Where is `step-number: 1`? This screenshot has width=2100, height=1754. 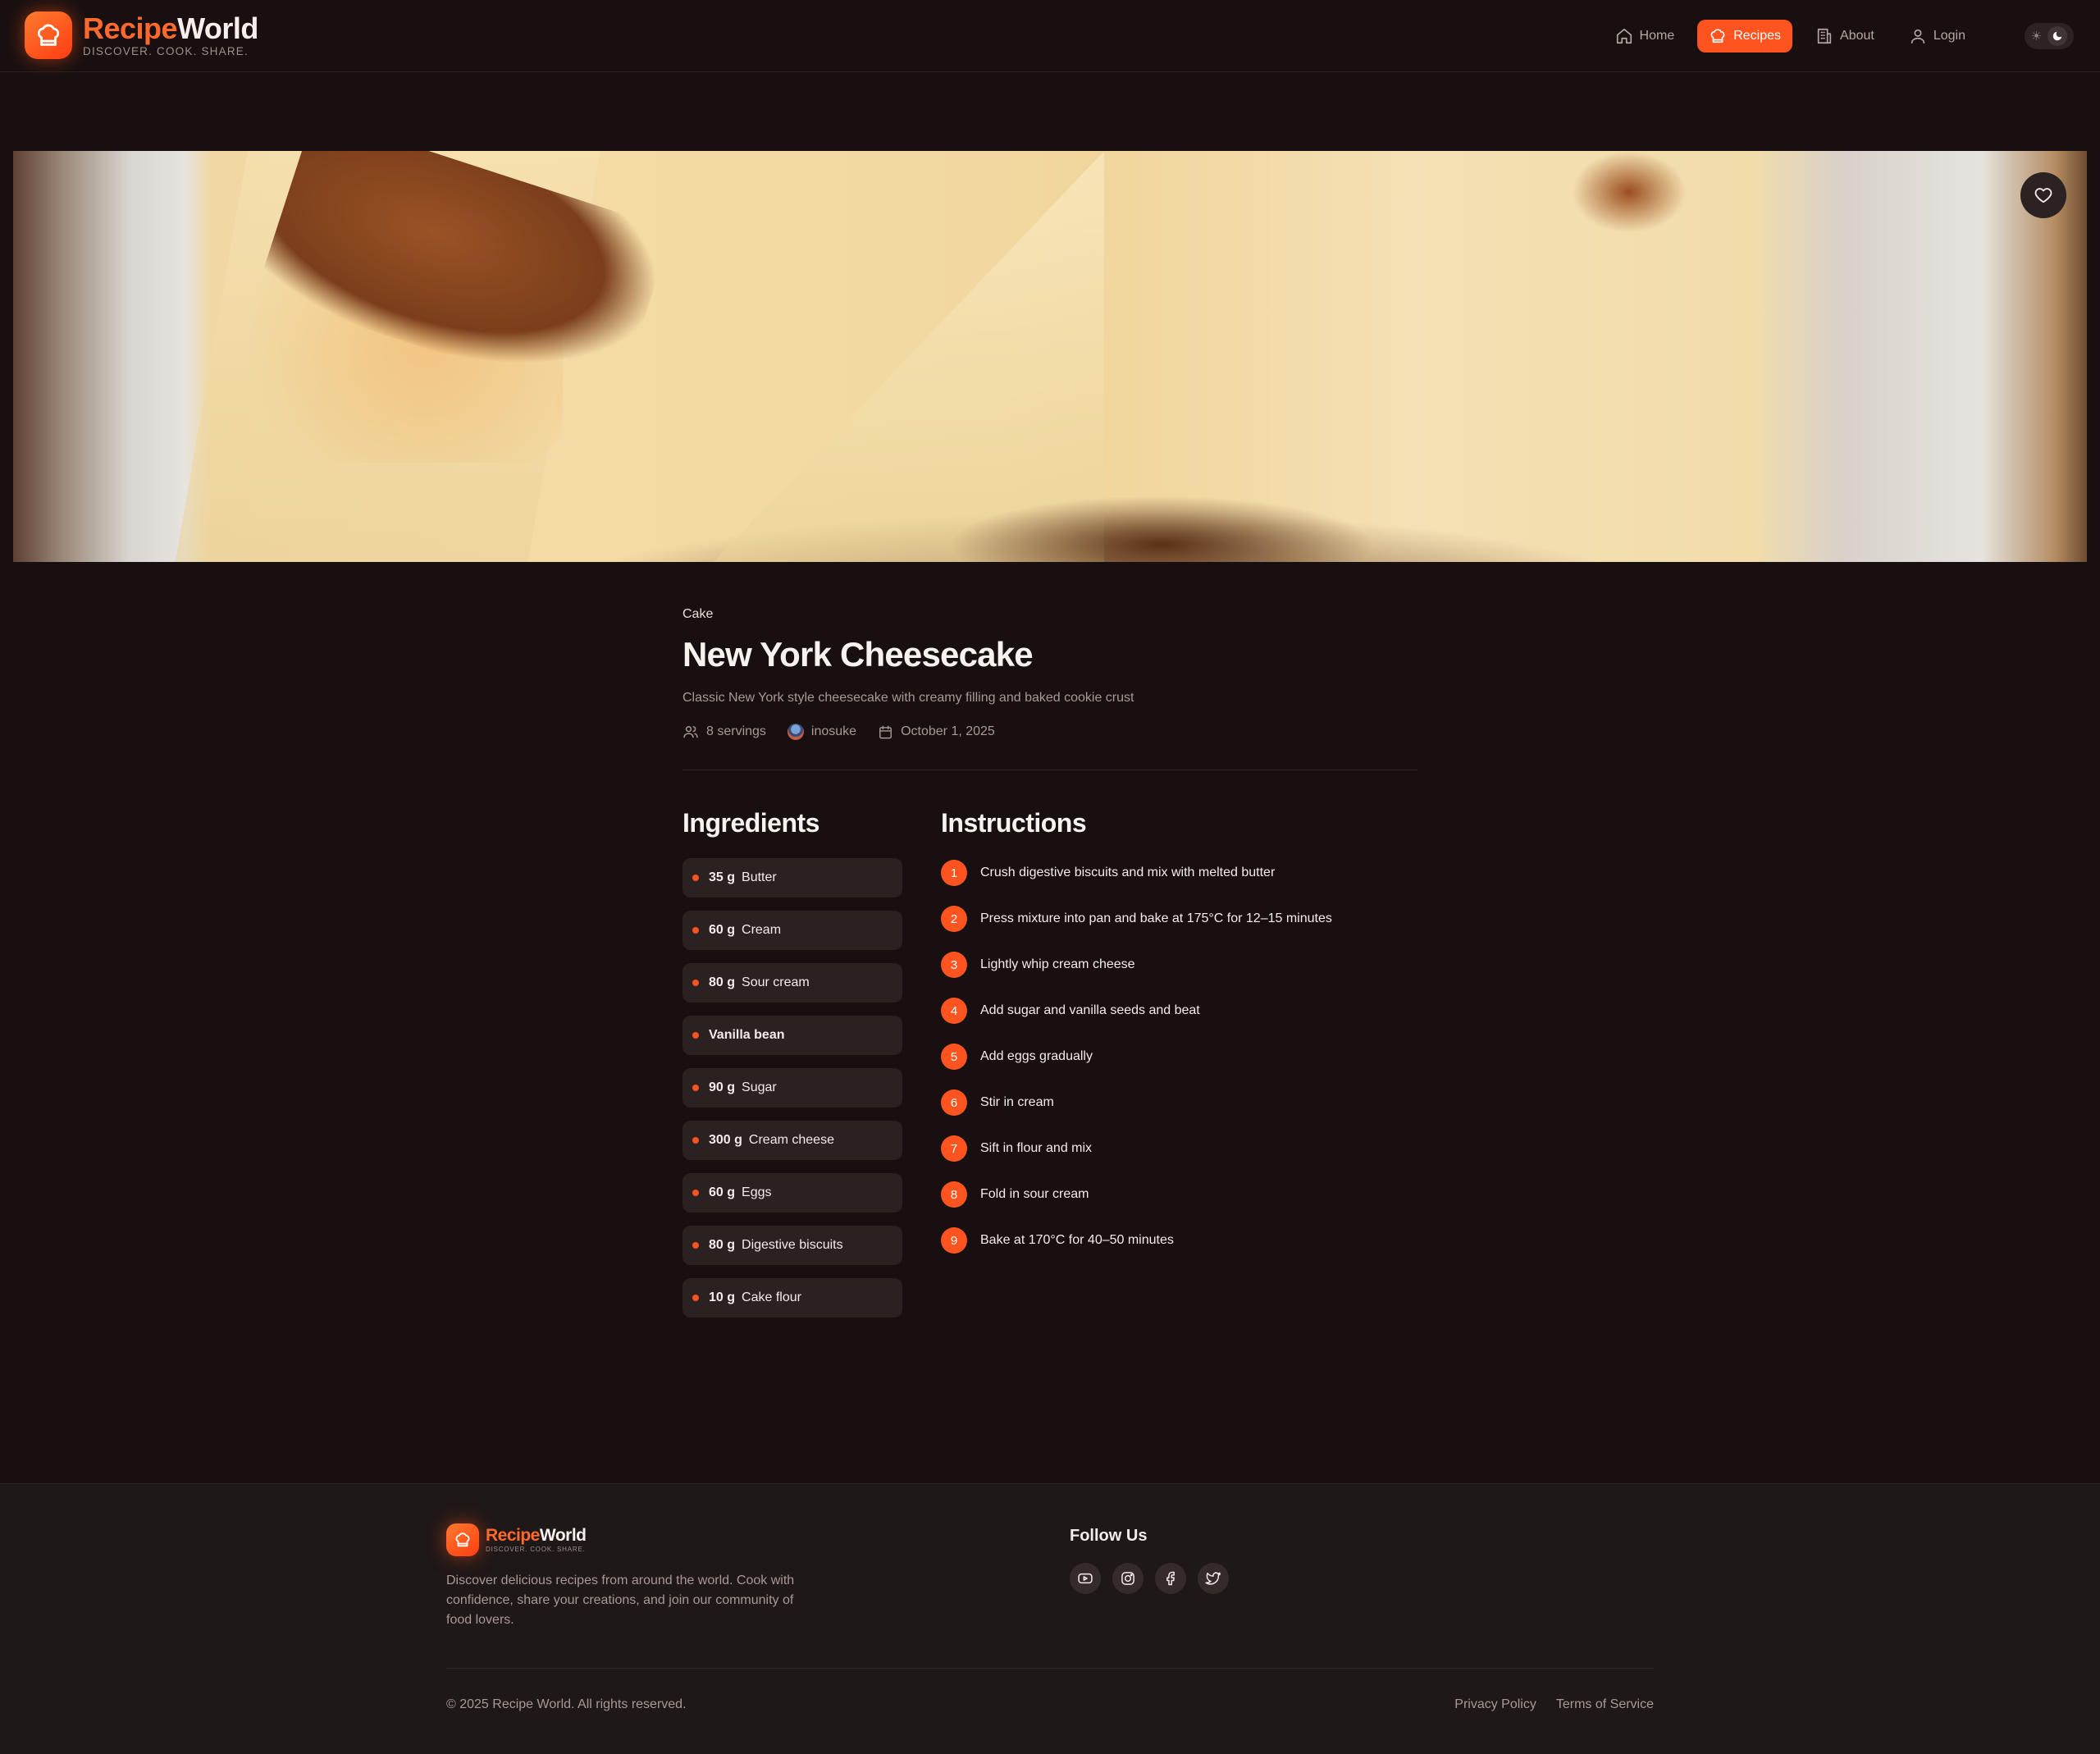
step-number: 1 is located at coordinates (954, 873).